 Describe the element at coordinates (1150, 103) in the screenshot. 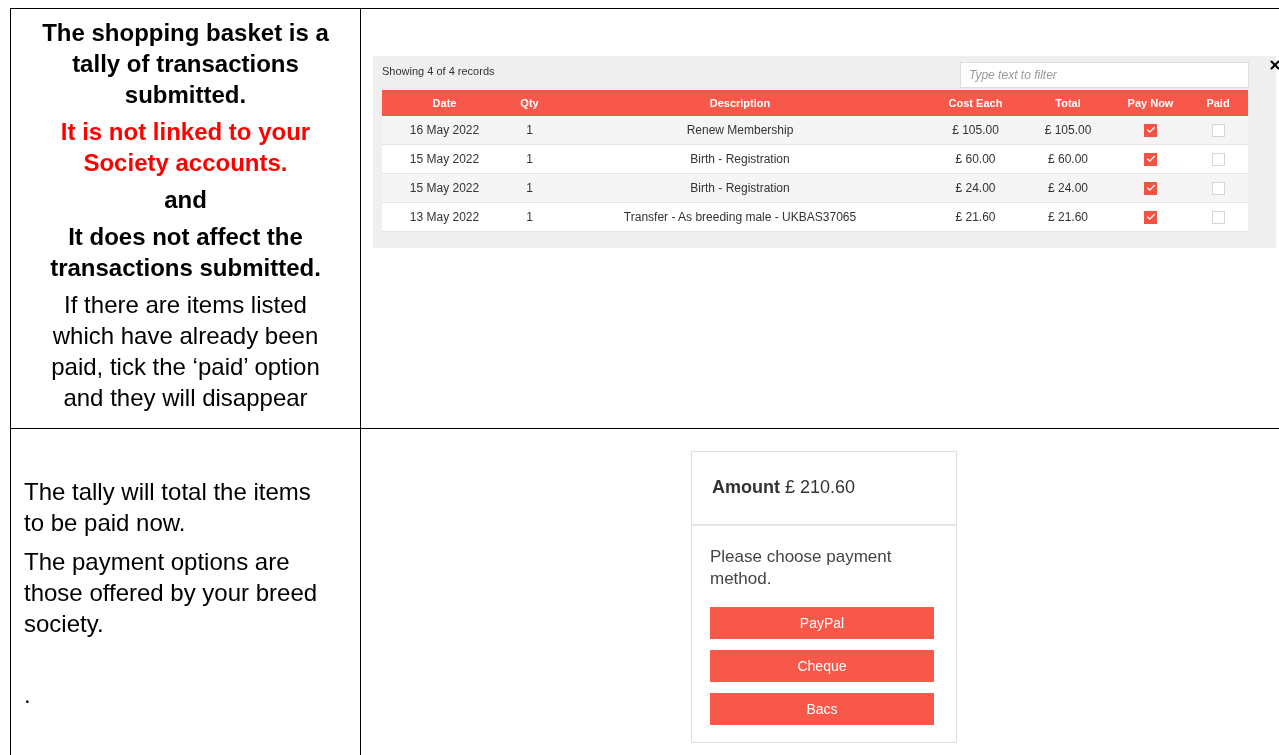

I see `column-header: Pay Now` at that location.